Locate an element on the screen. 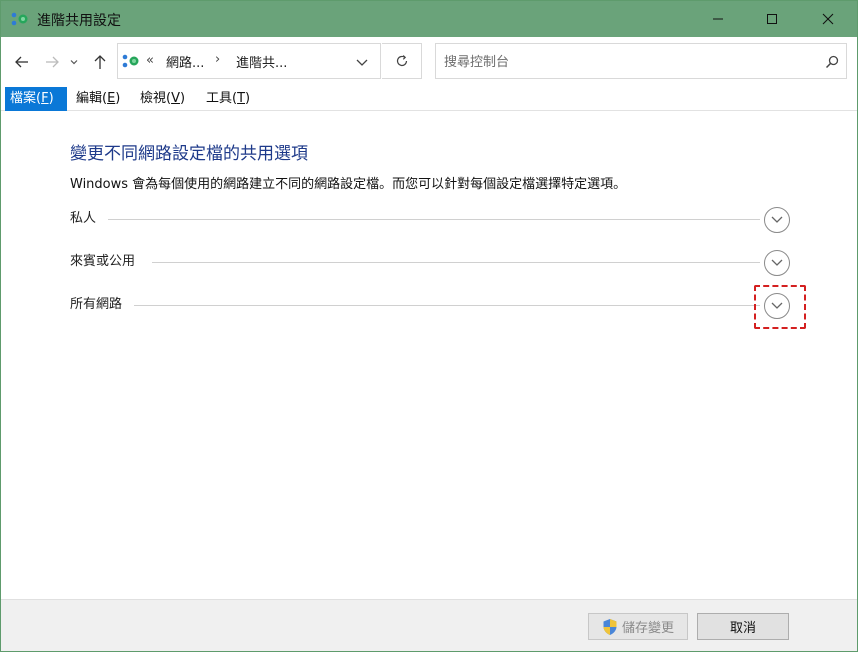  close-button is located at coordinates (828, 19).